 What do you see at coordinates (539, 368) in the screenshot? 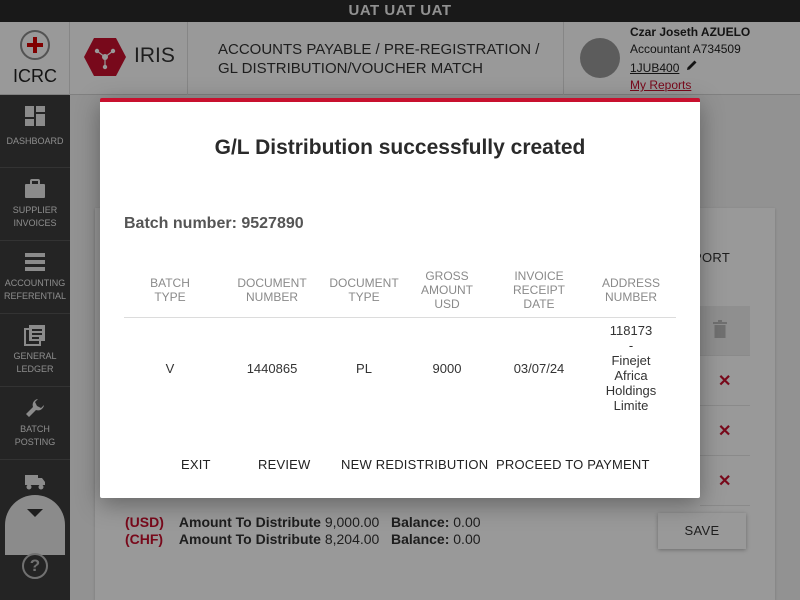
I see `cell-invoice-date: 03/07/24` at bounding box center [539, 368].